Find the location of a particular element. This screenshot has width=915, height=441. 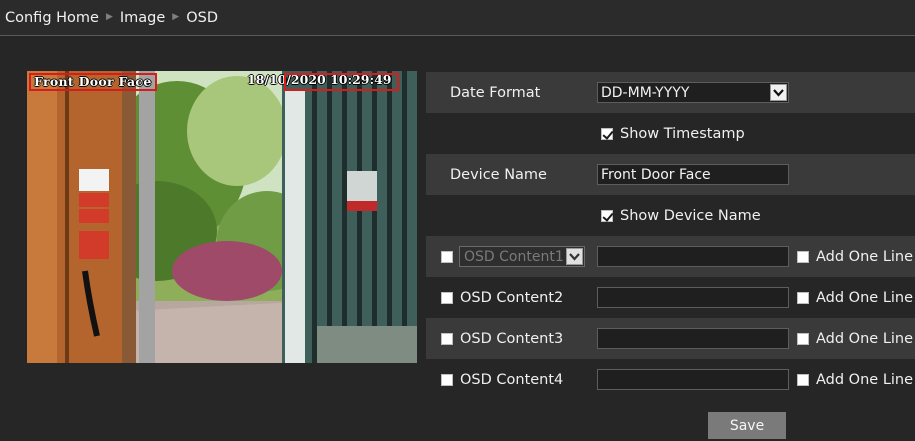

osd-content2-row: OSD Content2 Add One Line is located at coordinates (670, 297).